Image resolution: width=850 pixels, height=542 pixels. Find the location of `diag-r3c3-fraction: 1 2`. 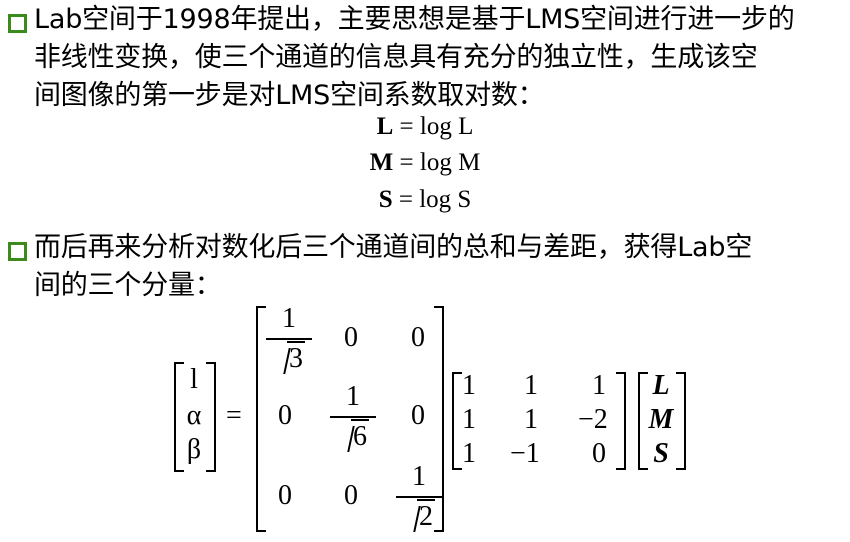

diag-r3c3-fraction: 1 2 is located at coordinates (419, 497).